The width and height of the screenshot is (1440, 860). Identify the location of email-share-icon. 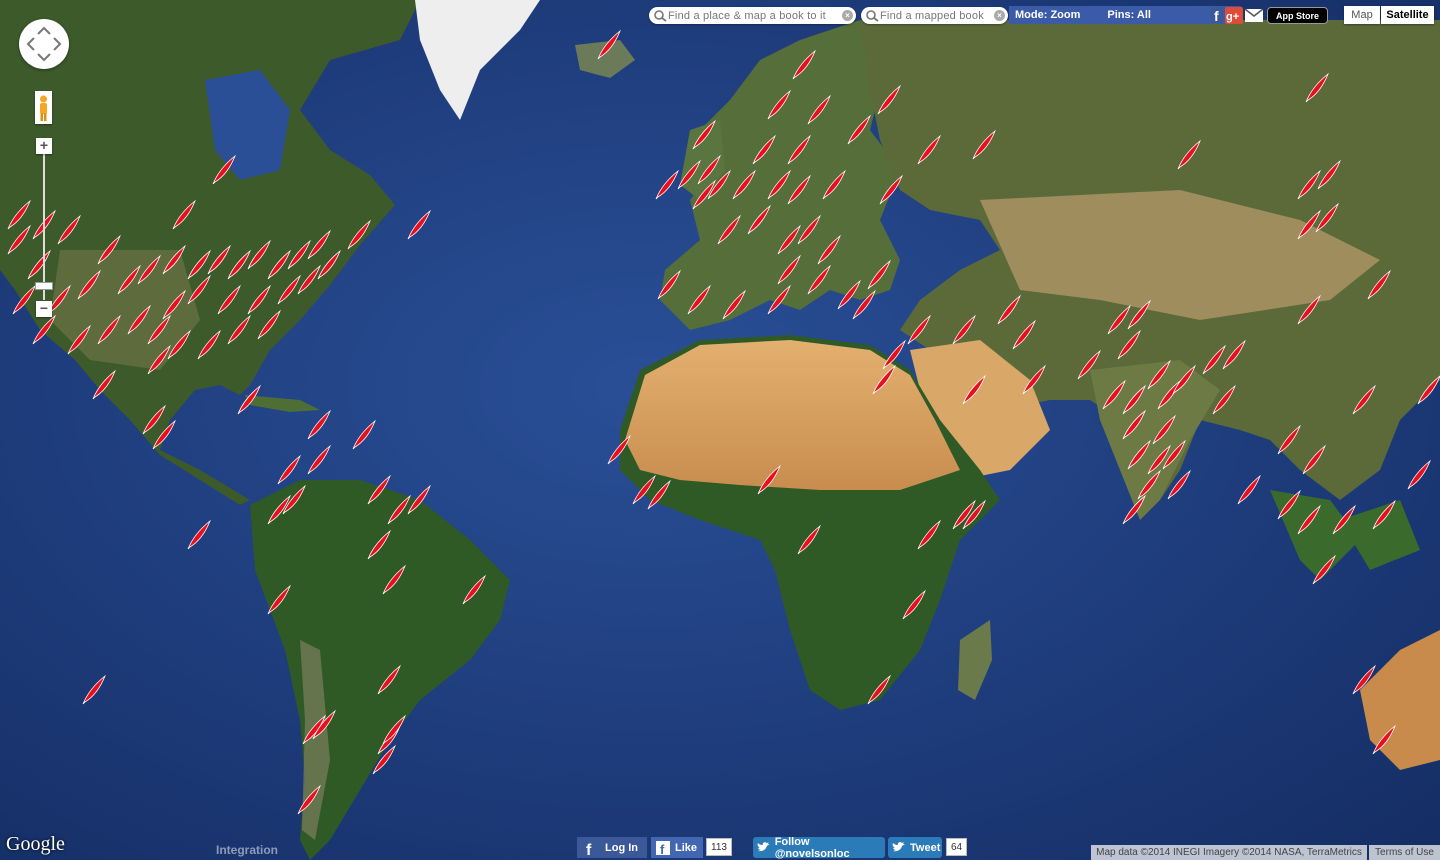
(1253, 15).